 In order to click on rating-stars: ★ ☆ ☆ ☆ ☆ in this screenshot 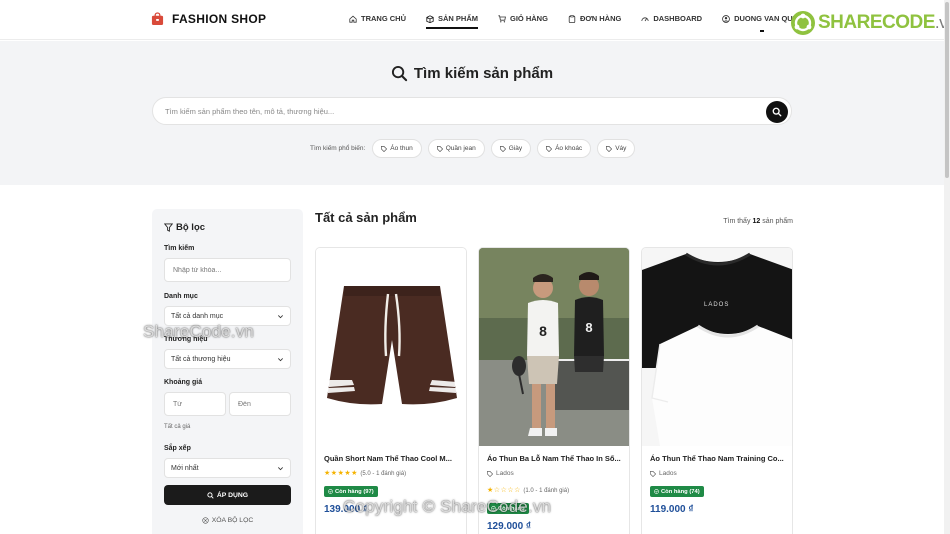, I will do `click(503, 490)`.